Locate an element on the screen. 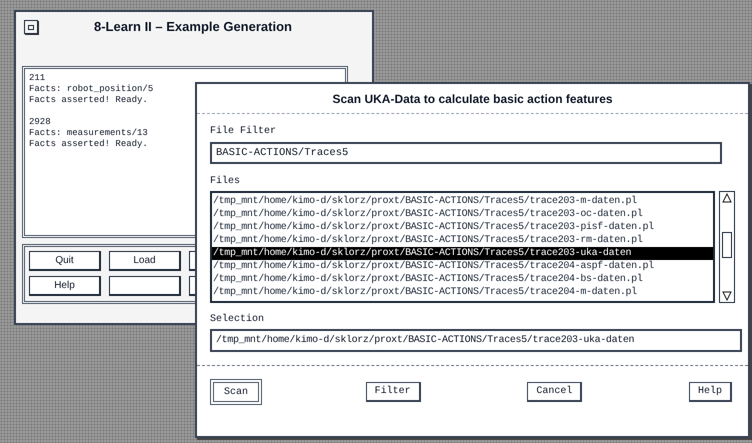 Image resolution: width=752 pixels, height=443 pixels. panel-button: Load is located at coordinates (145, 261).